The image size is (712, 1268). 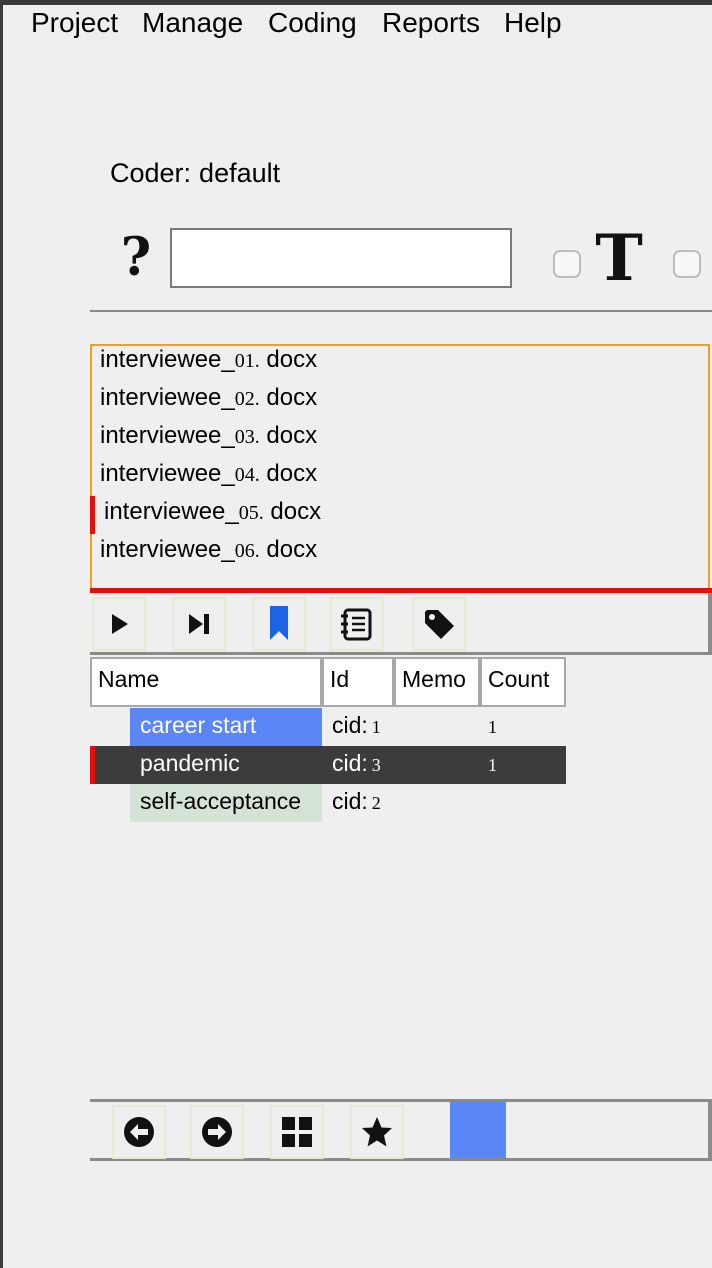 What do you see at coordinates (533, 23) in the screenshot?
I see `menu-help: Help` at bounding box center [533, 23].